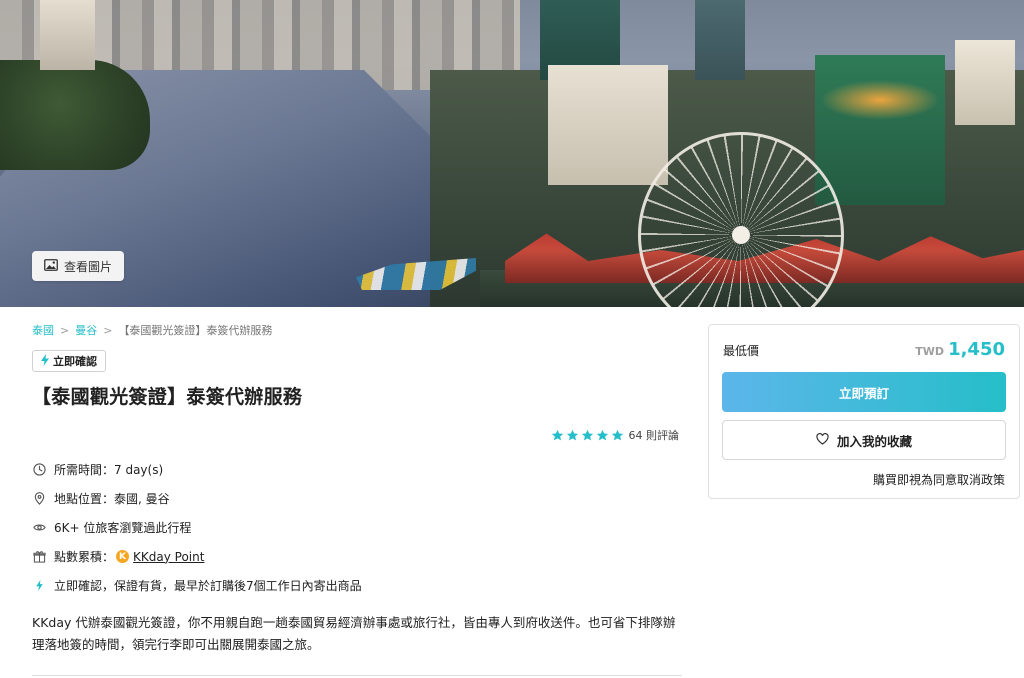 This screenshot has width=1024, height=678. What do you see at coordinates (939, 479) in the screenshot?
I see `cancellation-policy-link: 購買即視為同意取消政策` at bounding box center [939, 479].